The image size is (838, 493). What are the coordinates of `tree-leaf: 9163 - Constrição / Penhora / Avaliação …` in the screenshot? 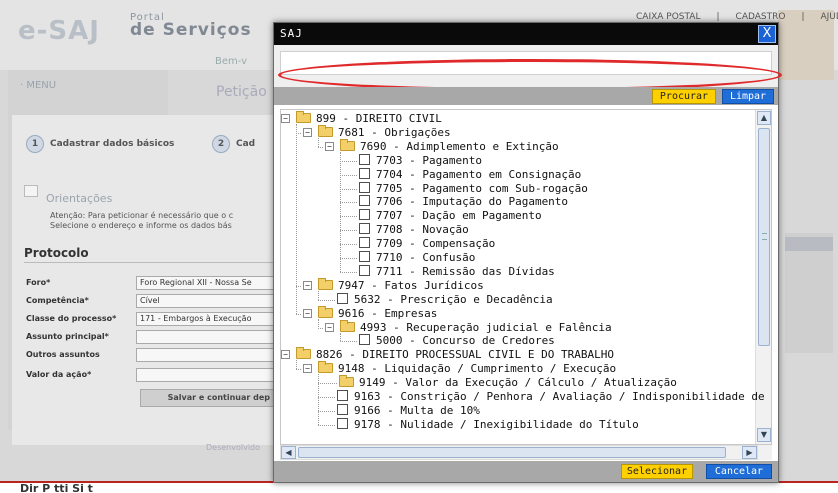 It's located at (554, 397).